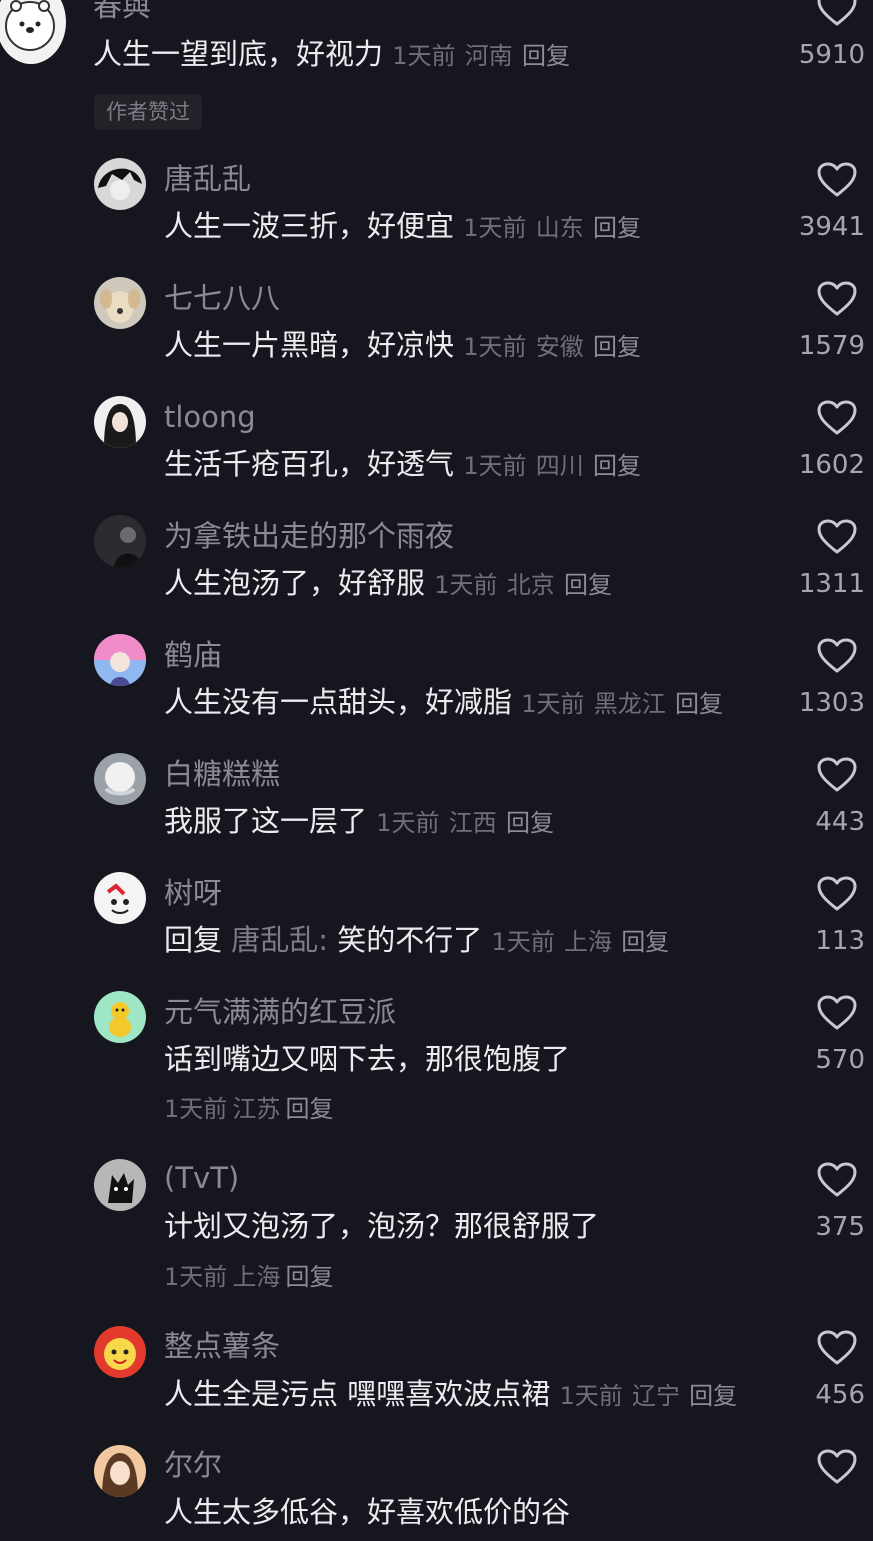  What do you see at coordinates (148, 112) in the screenshot?
I see `author-liked-badge: 作者赞过` at bounding box center [148, 112].